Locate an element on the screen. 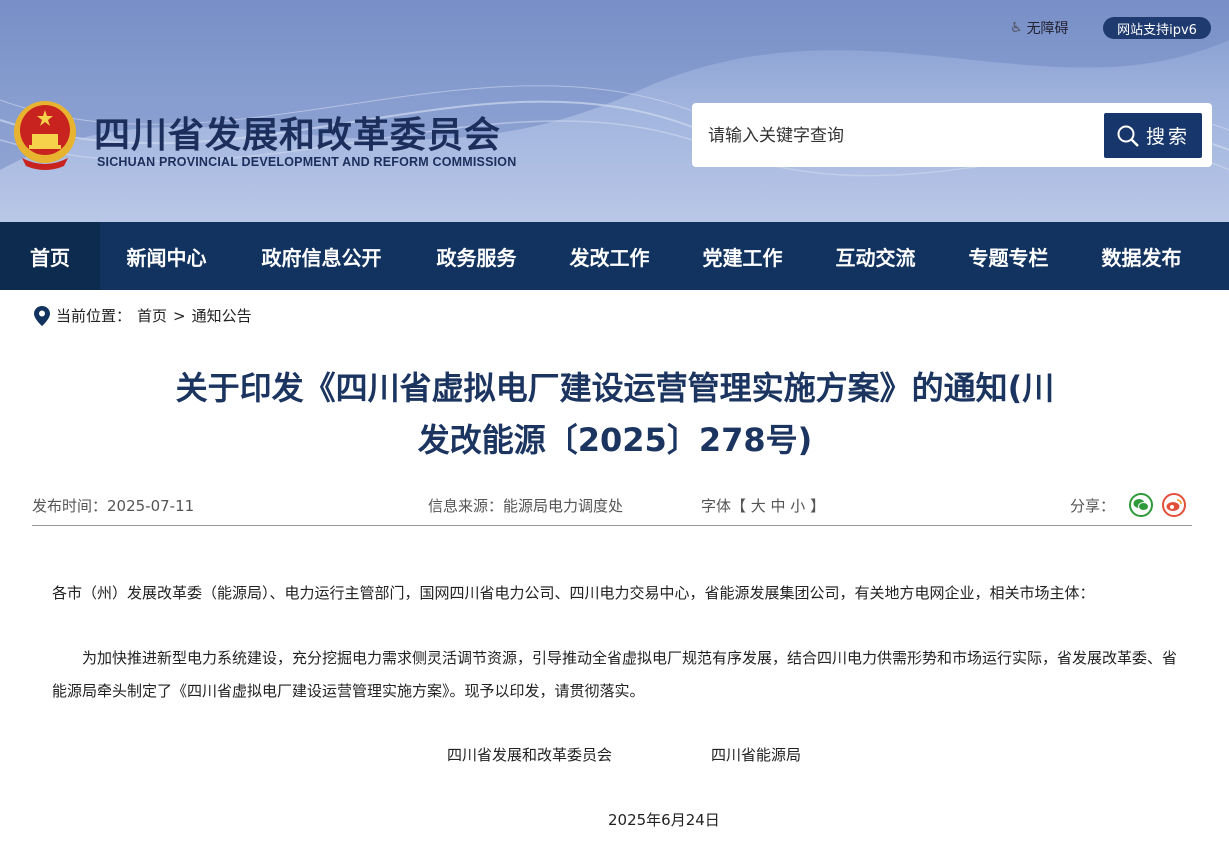 The image size is (1229, 844). search-button: 搜索 is located at coordinates (1153, 135).